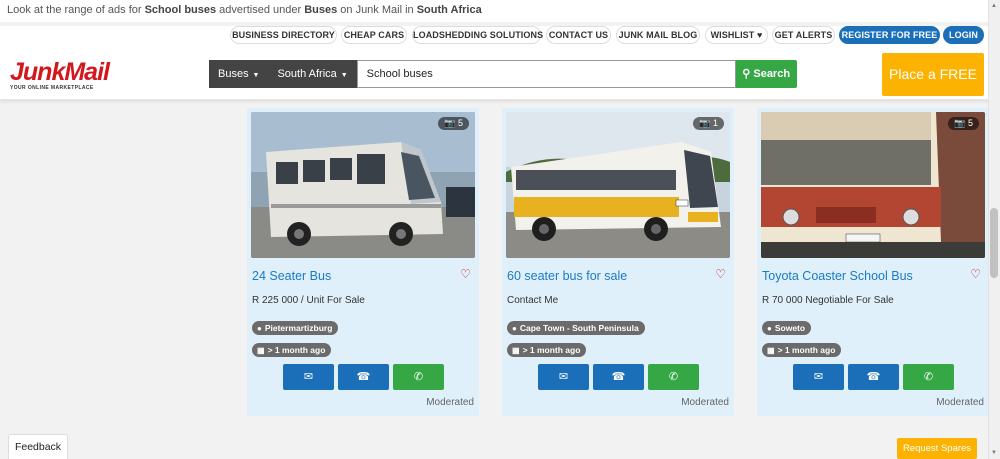 The height and width of the screenshot is (459, 1000). I want to click on request-spares-button: Request Spares, so click(937, 448).